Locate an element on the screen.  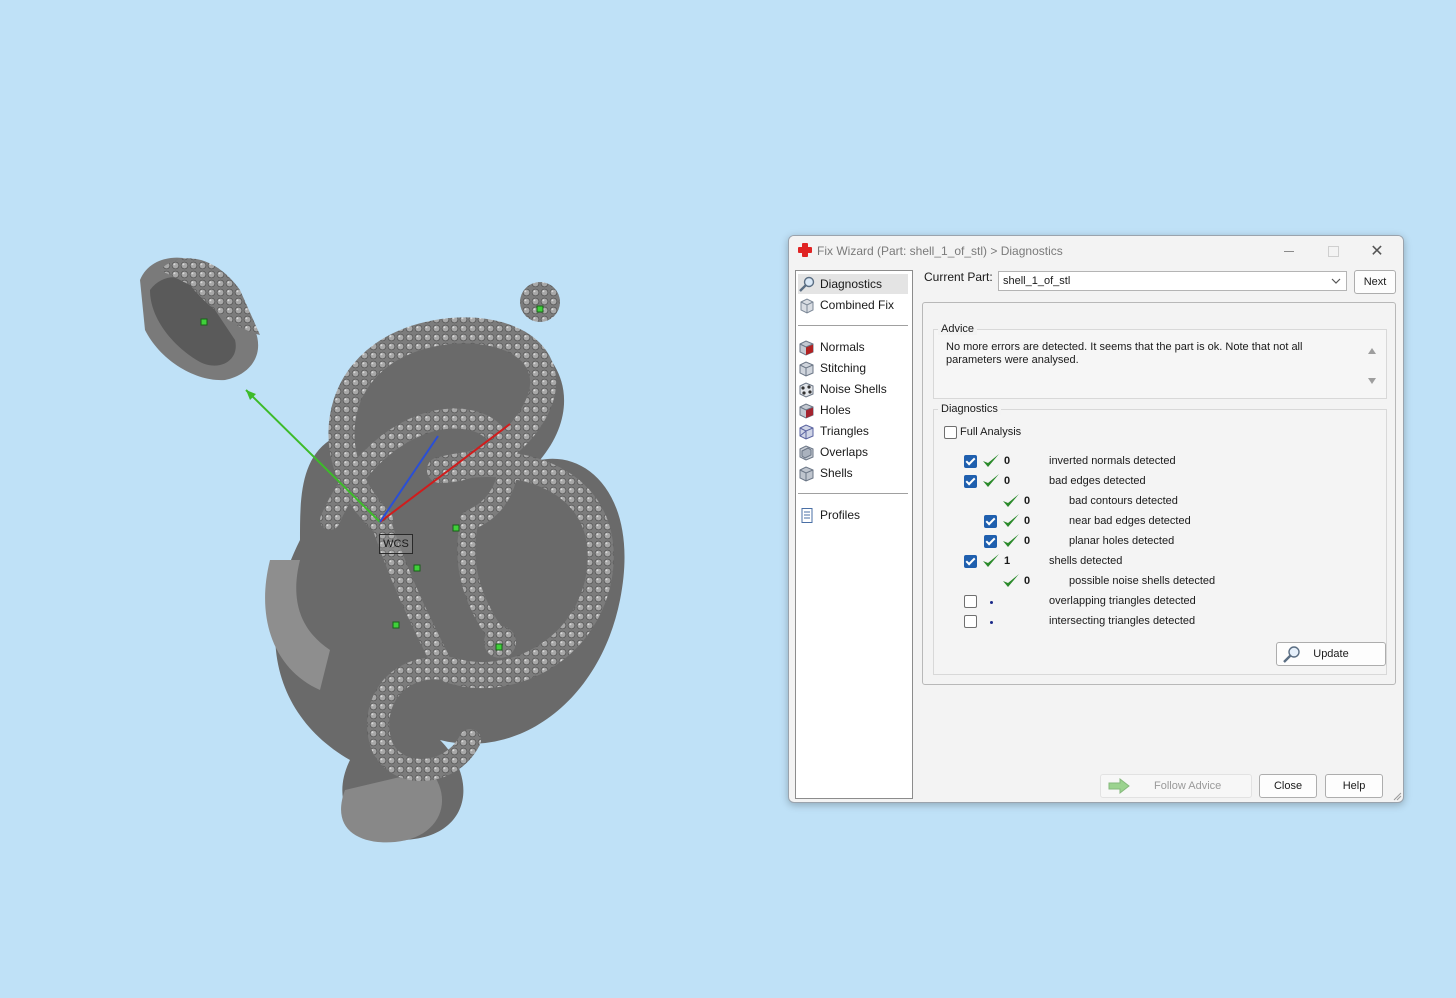
stitching-cube-icon is located at coordinates (806, 368).